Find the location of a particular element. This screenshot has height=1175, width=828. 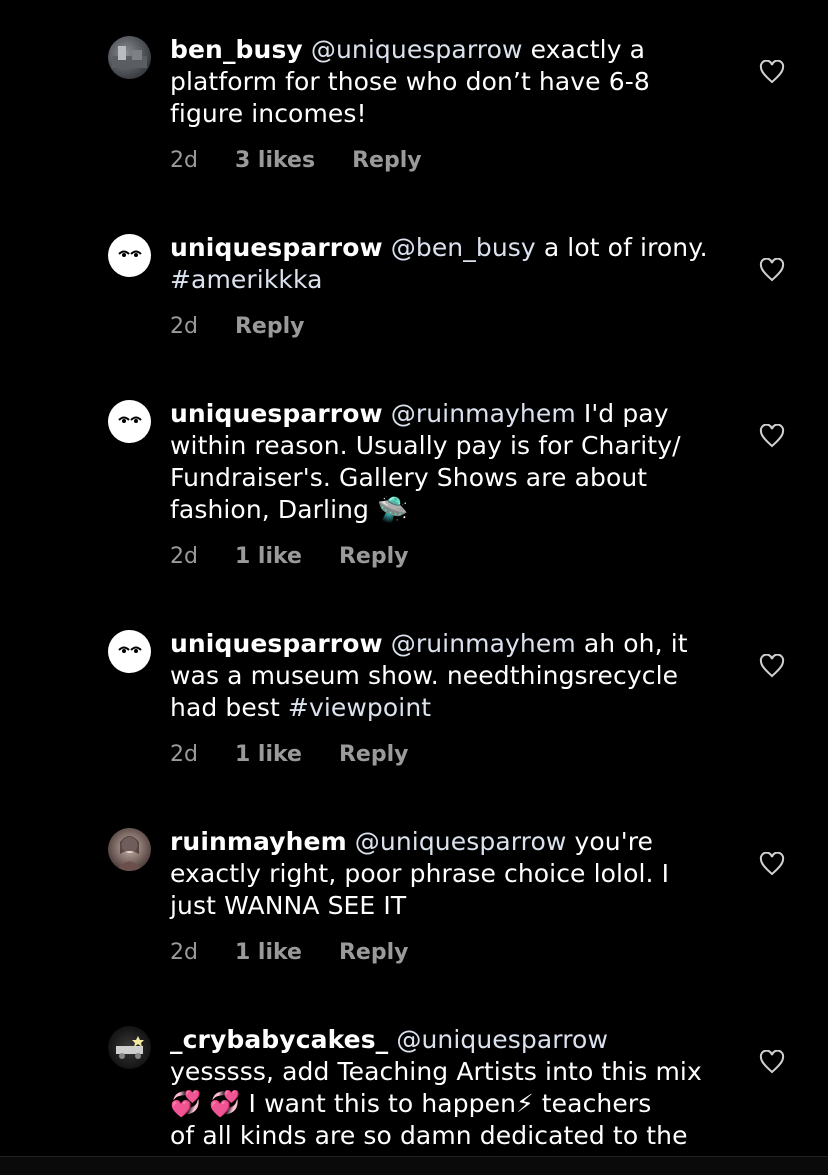

bottom-bar is located at coordinates (414, 1165).